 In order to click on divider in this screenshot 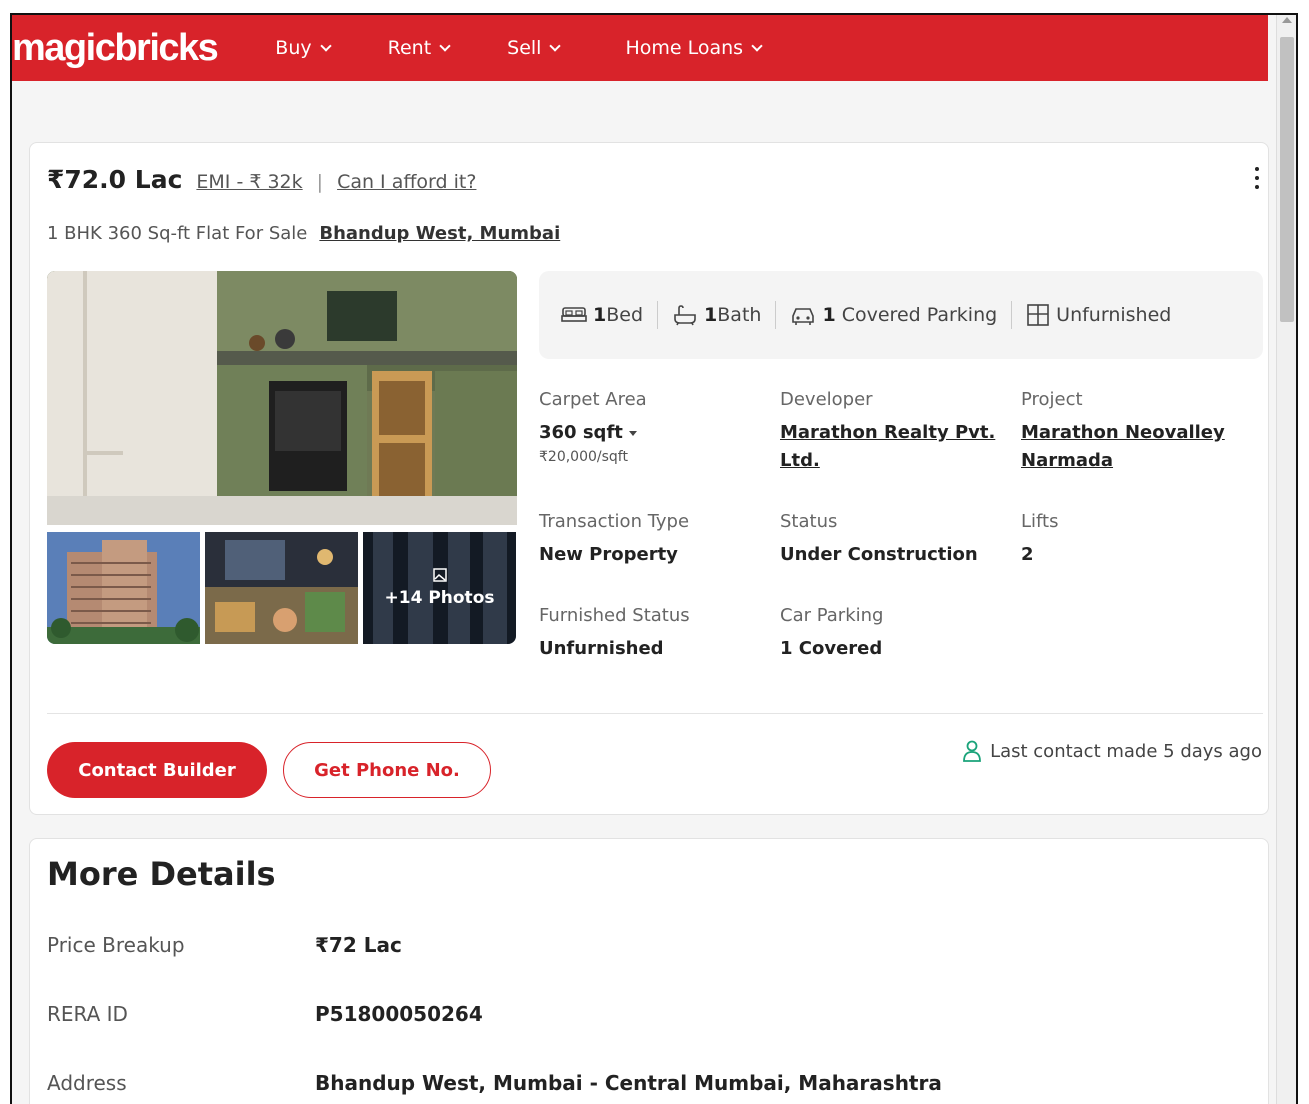, I will do `click(655, 713)`.